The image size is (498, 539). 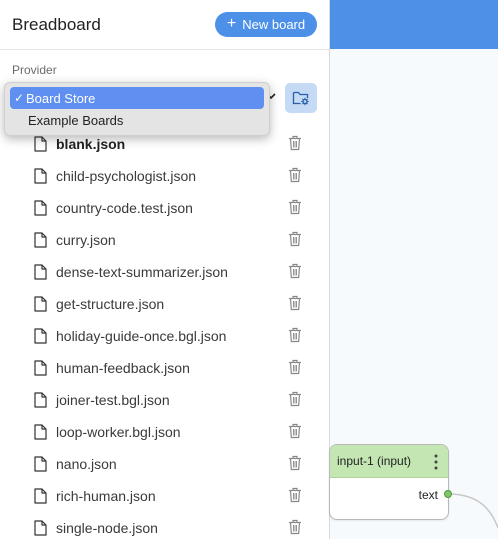 I want to click on provider-dropdown: ✓ Board Store Example Boards, so click(x=137, y=109).